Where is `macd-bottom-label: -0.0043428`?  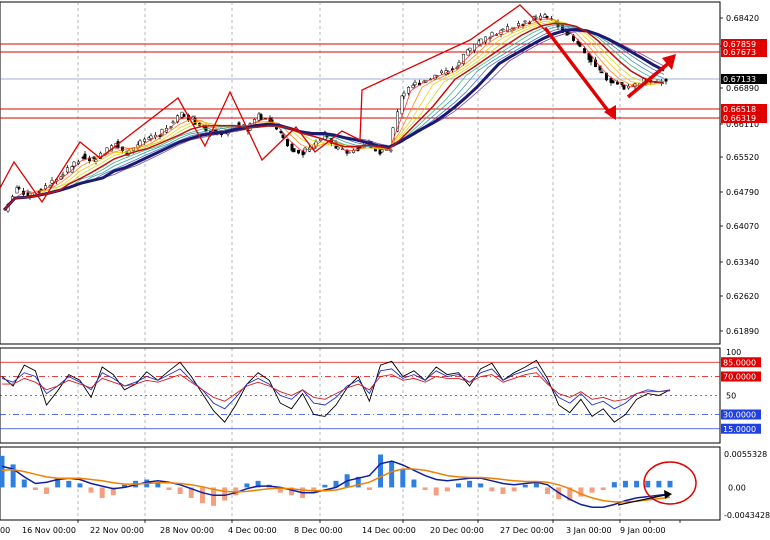 macd-bottom-label: -0.0043428 is located at coordinates (747, 515).